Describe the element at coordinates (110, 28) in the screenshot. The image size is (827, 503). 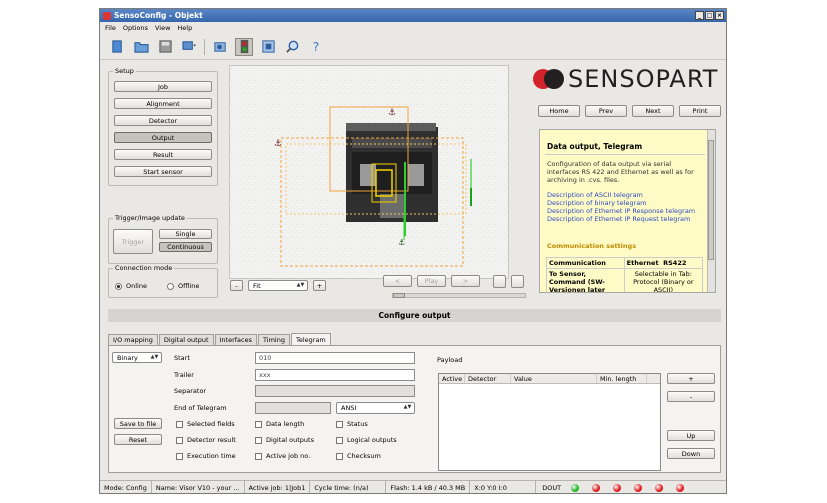
I see `menu-file: File` at that location.